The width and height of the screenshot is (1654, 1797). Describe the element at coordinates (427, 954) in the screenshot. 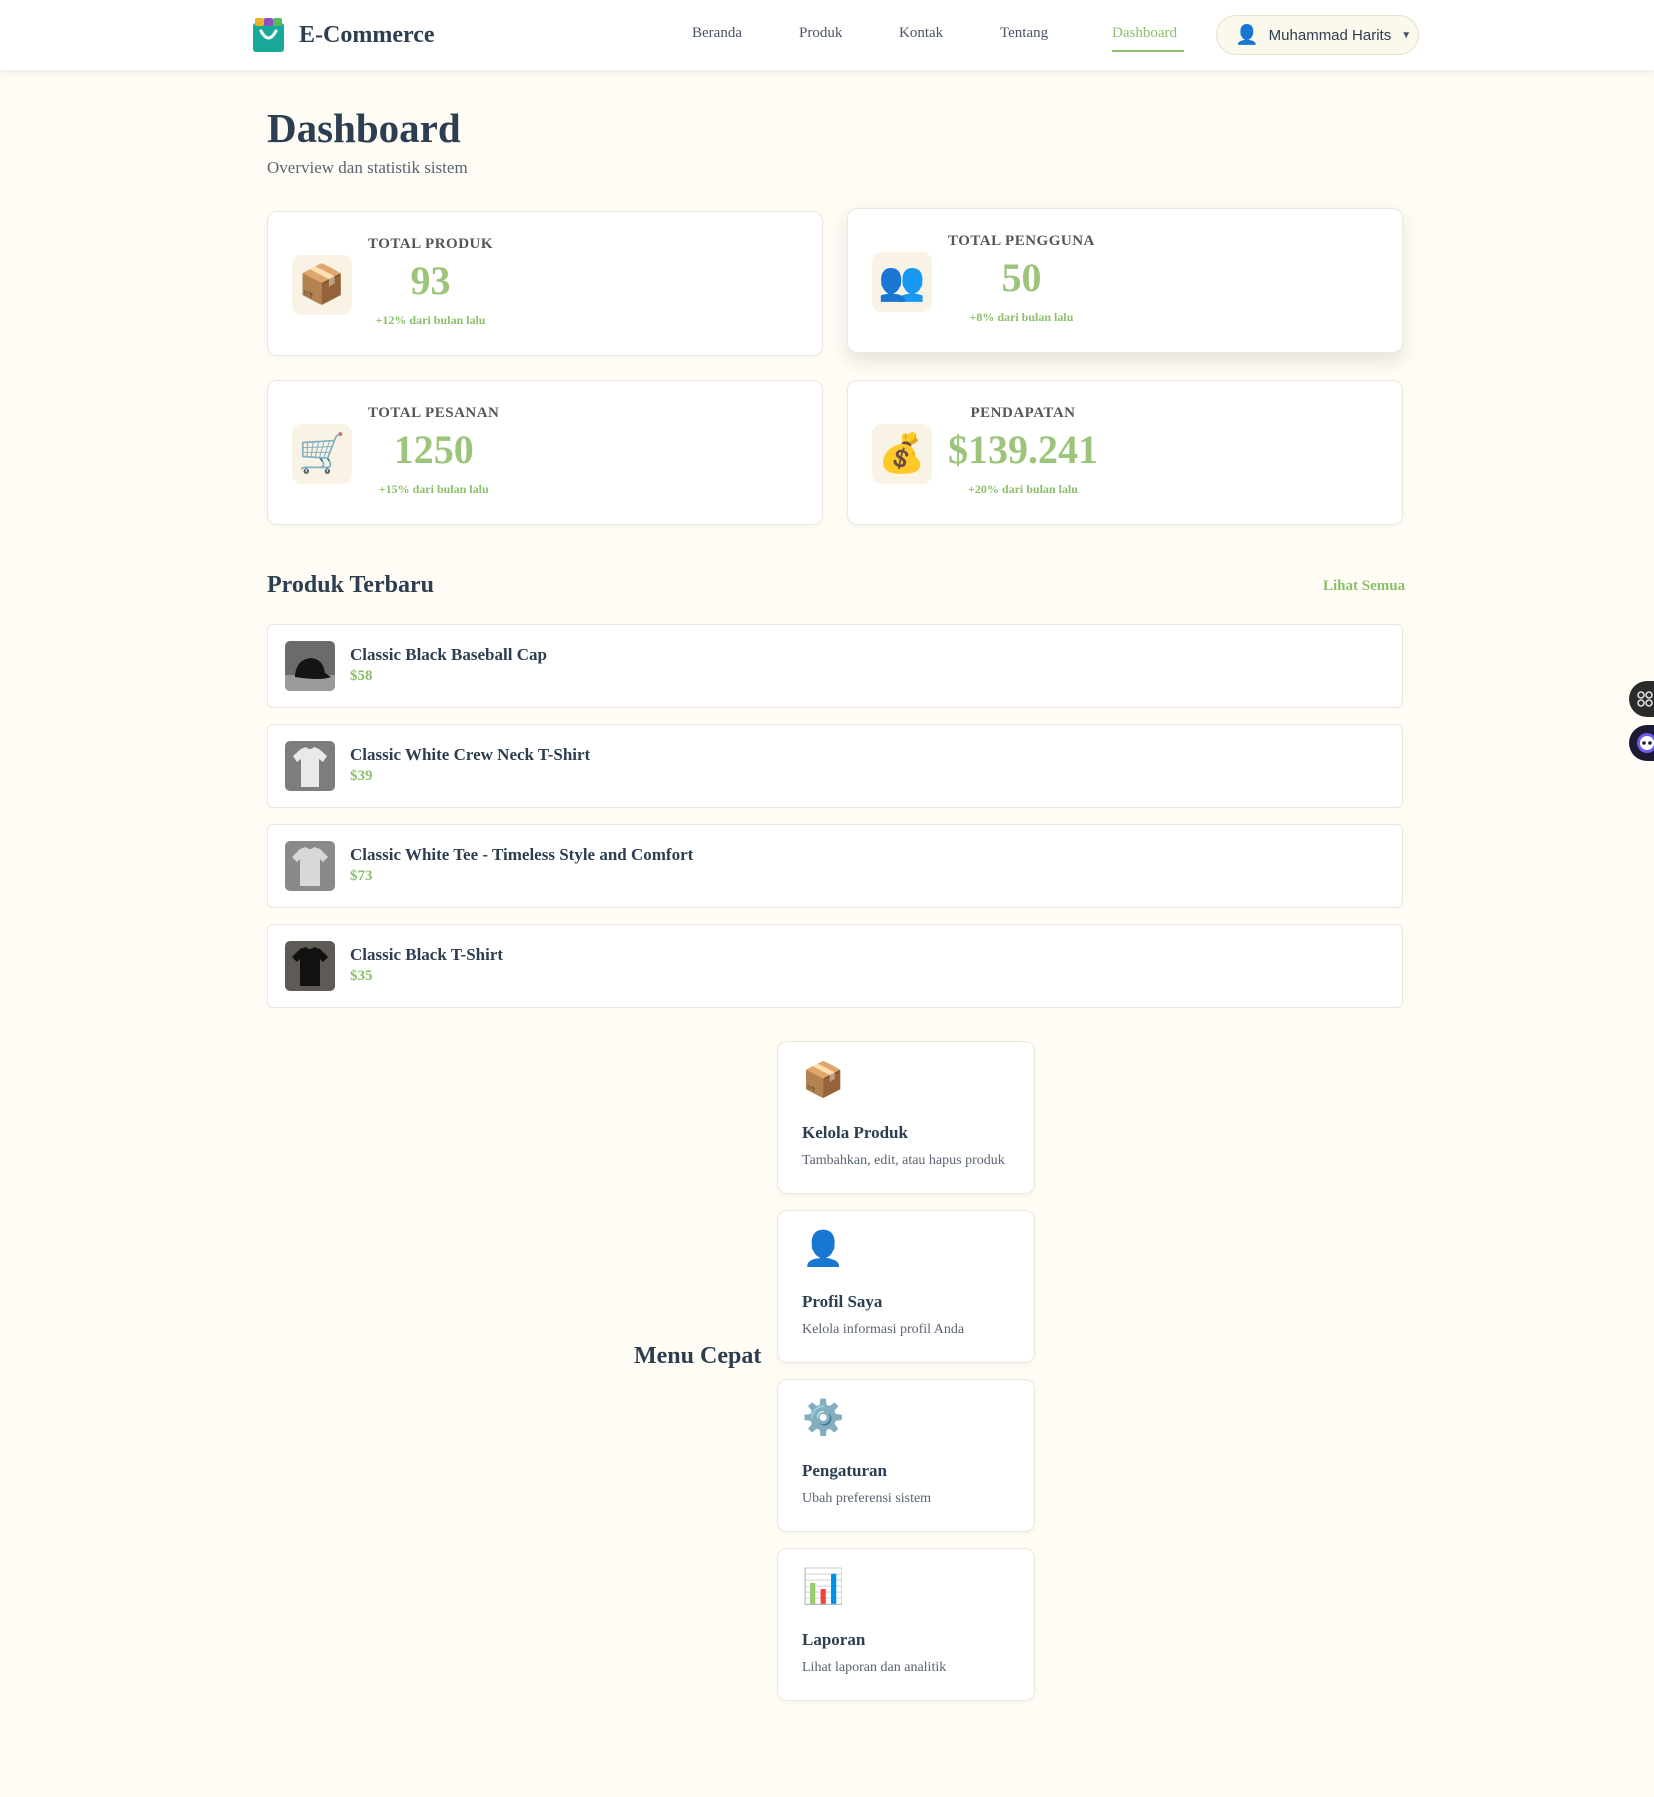

I see `product-name: Classic Black T-Shirt` at that location.